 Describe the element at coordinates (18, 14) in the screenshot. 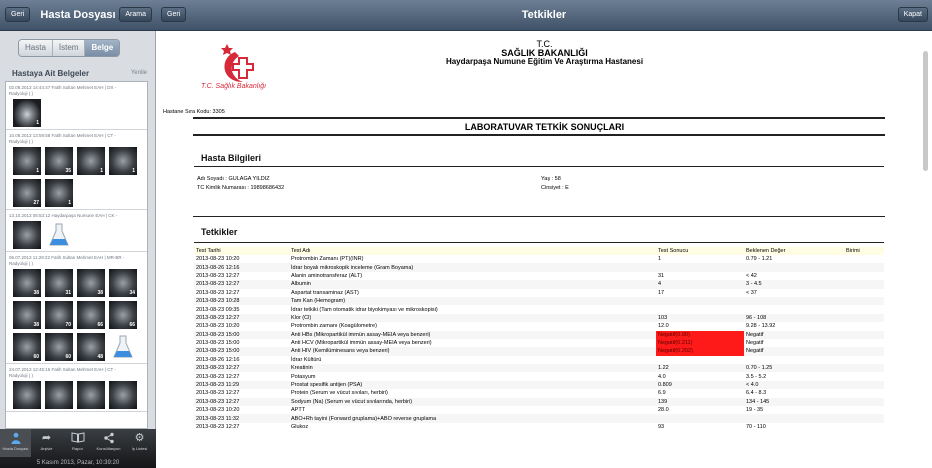

I see `sidebar-back-button: Geri` at that location.